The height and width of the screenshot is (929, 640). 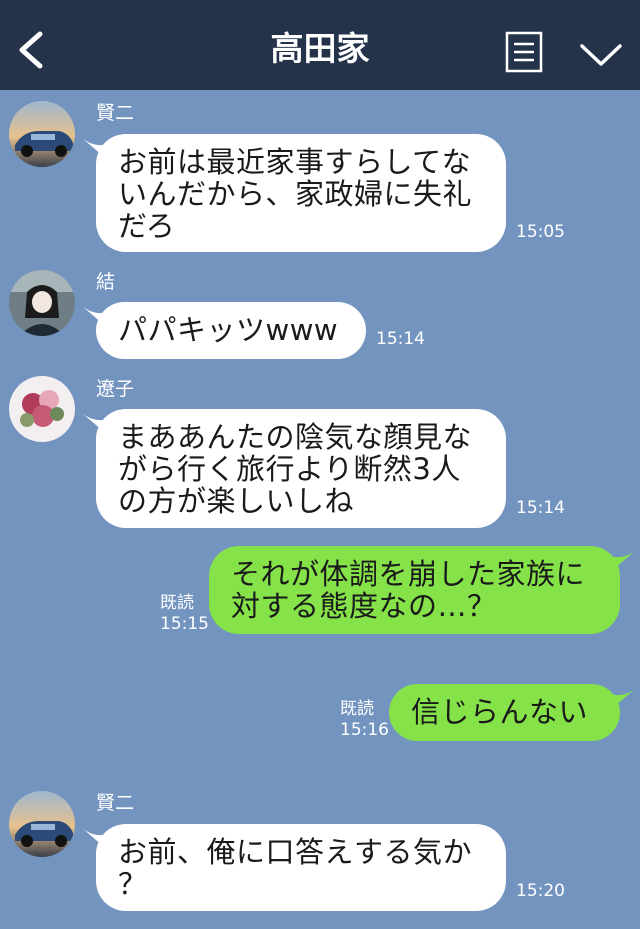 I want to click on dropdown-button, so click(x=601, y=54).